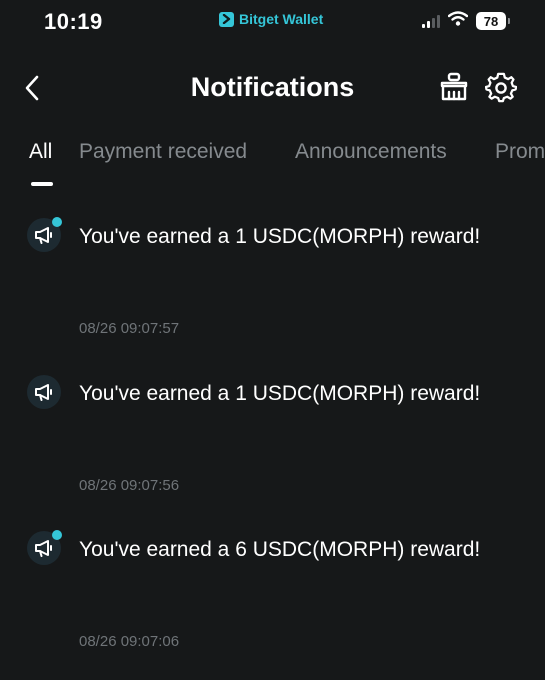  What do you see at coordinates (129, 328) in the screenshot?
I see `notification-time: 08/26 09:07:57` at bounding box center [129, 328].